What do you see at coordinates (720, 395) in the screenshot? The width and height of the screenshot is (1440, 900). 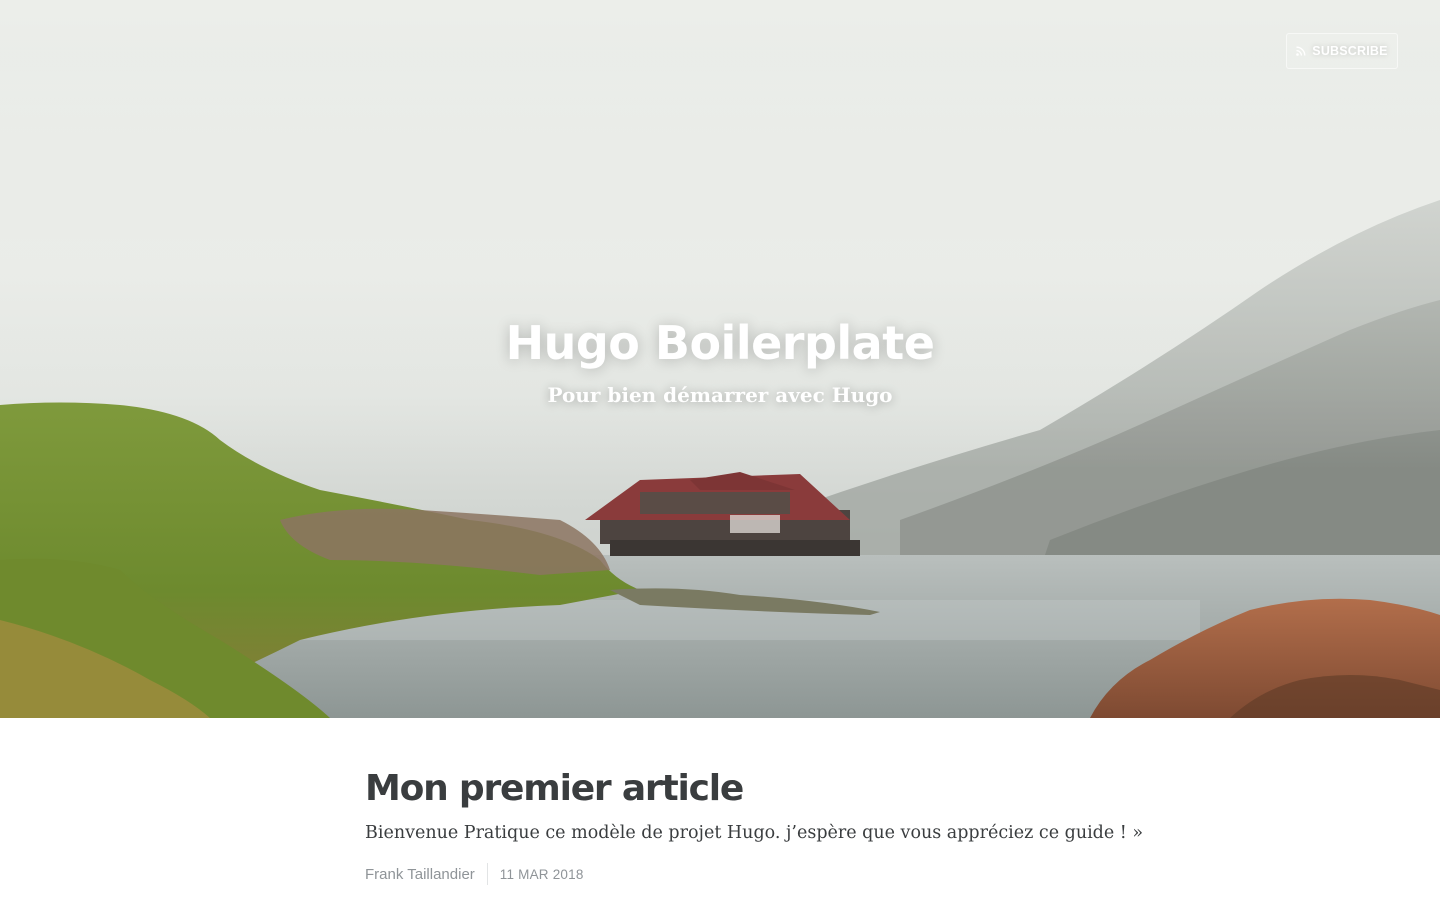 I see `site-description: Pour bien démarrer avec Hugo` at bounding box center [720, 395].